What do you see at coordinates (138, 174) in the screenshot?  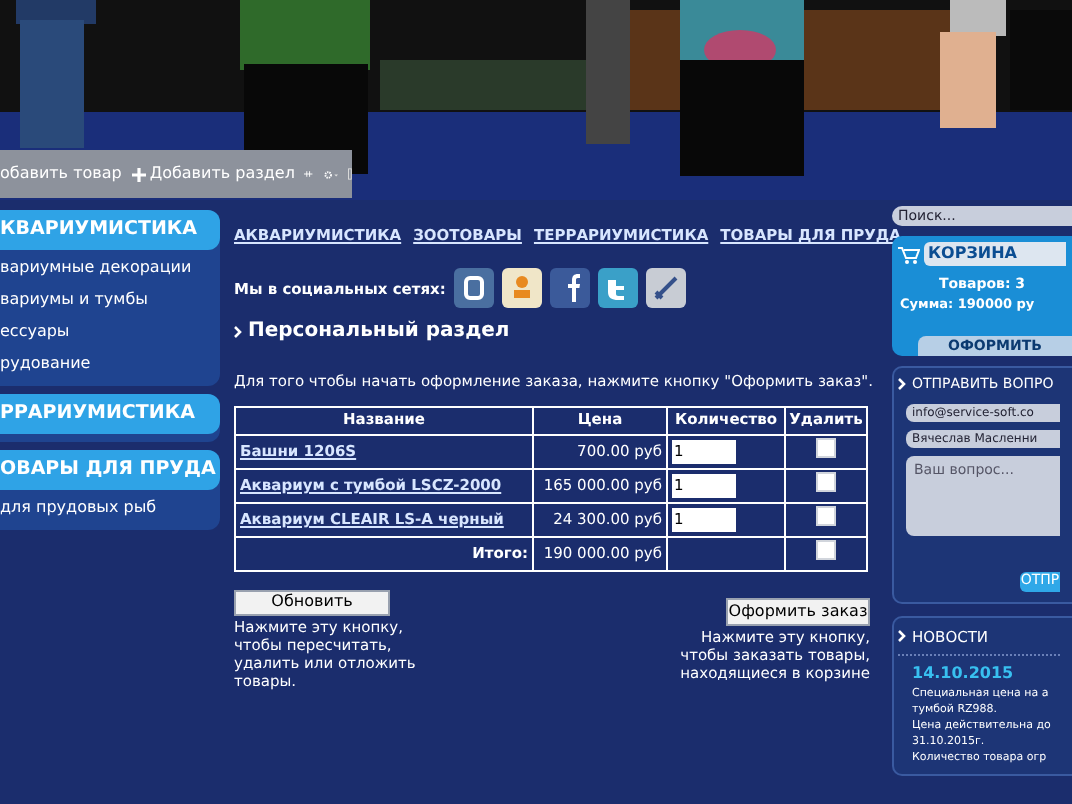 I see `plus-icon` at bounding box center [138, 174].